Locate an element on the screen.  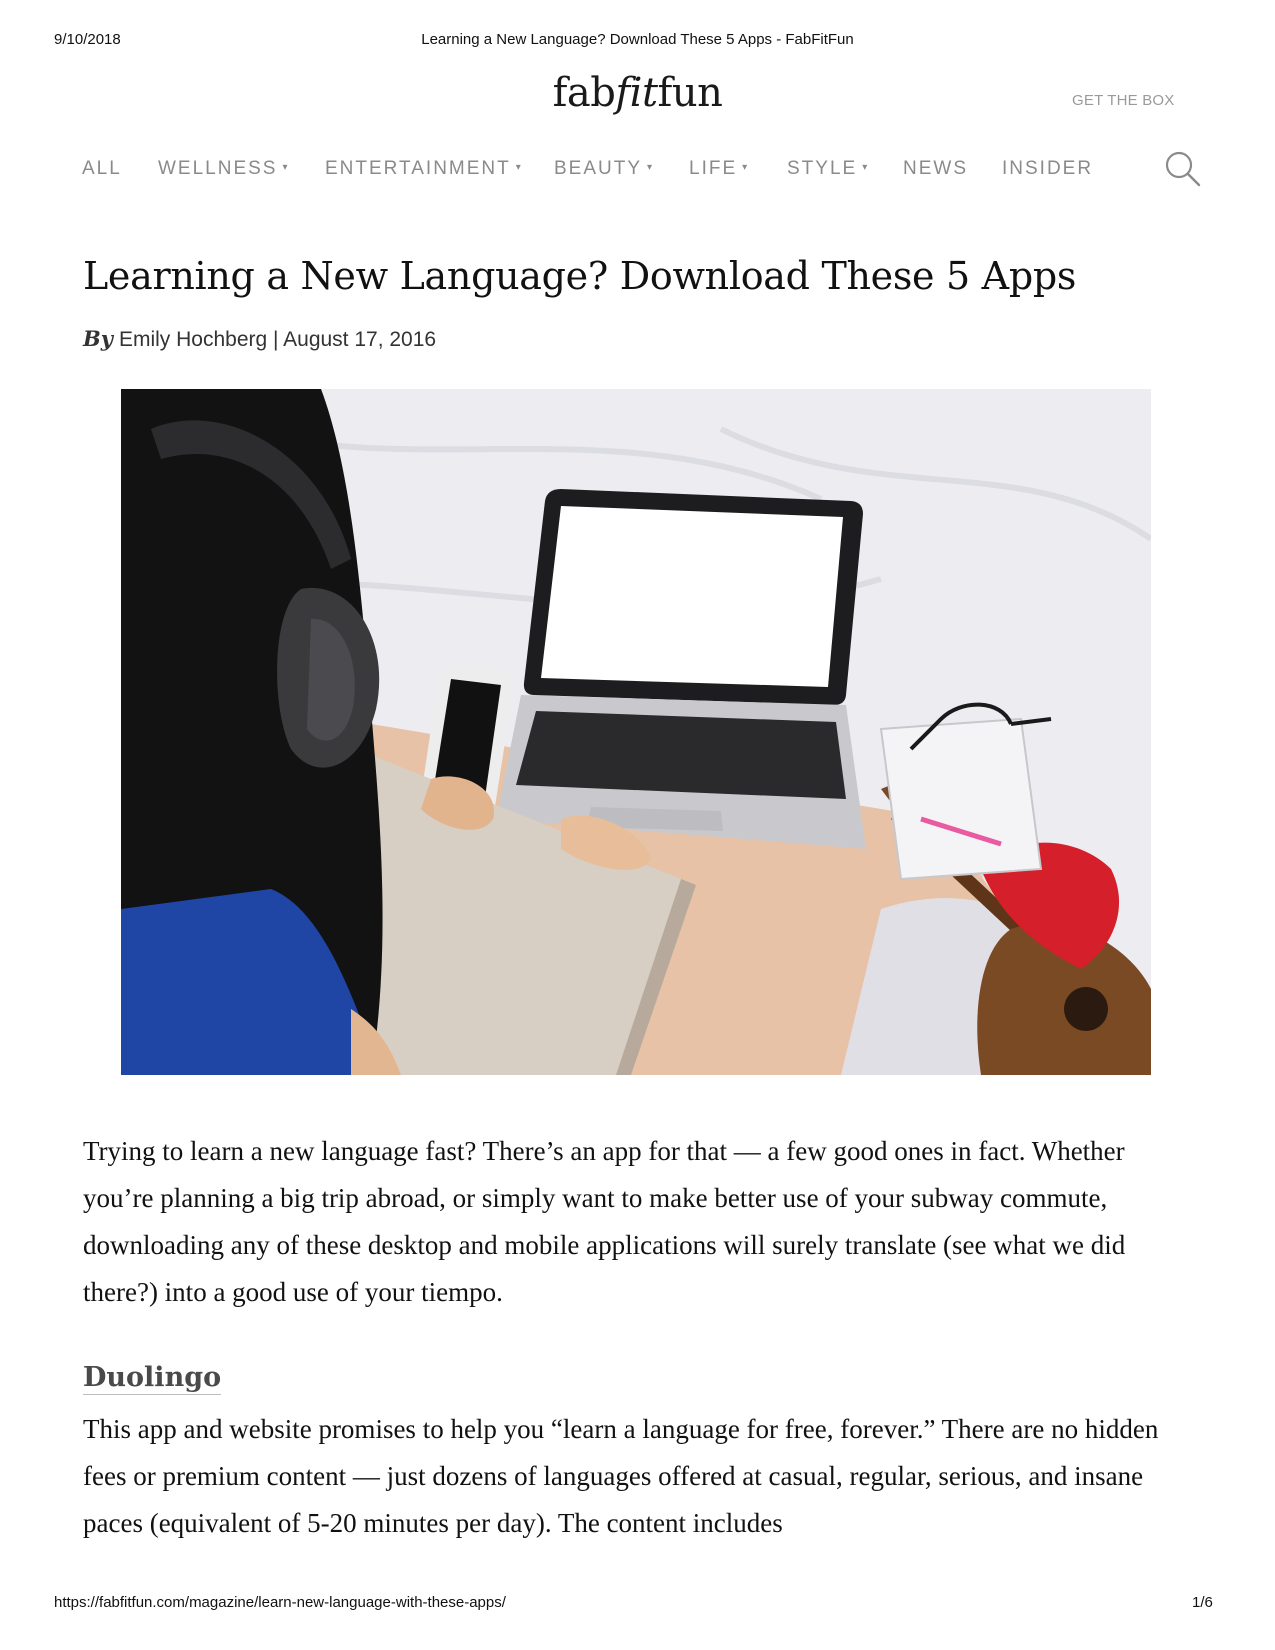
app-heading-duolingo: Duolingo is located at coordinates (152, 1378).